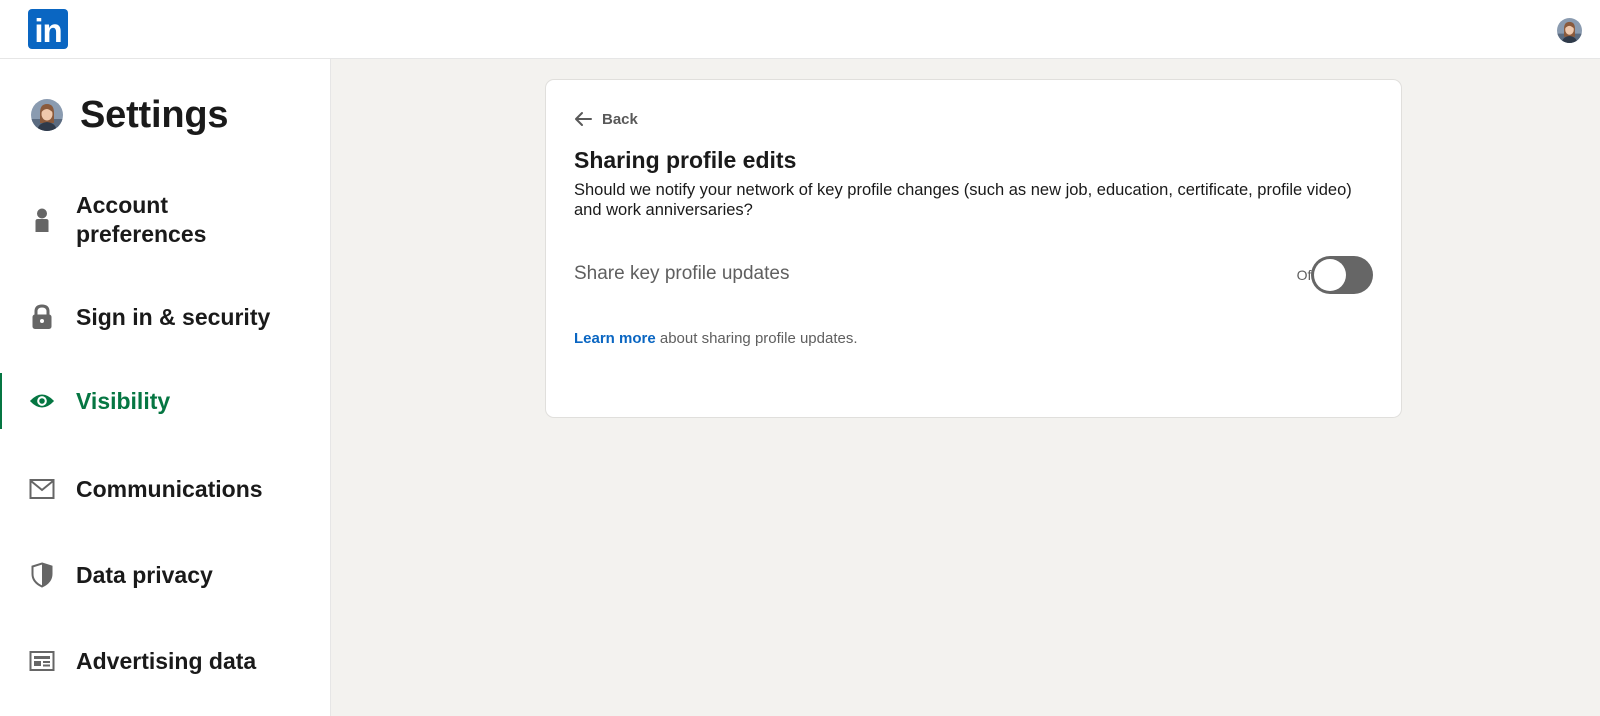 The height and width of the screenshot is (716, 1600). I want to click on linkedin-logo-text: in, so click(48, 30).